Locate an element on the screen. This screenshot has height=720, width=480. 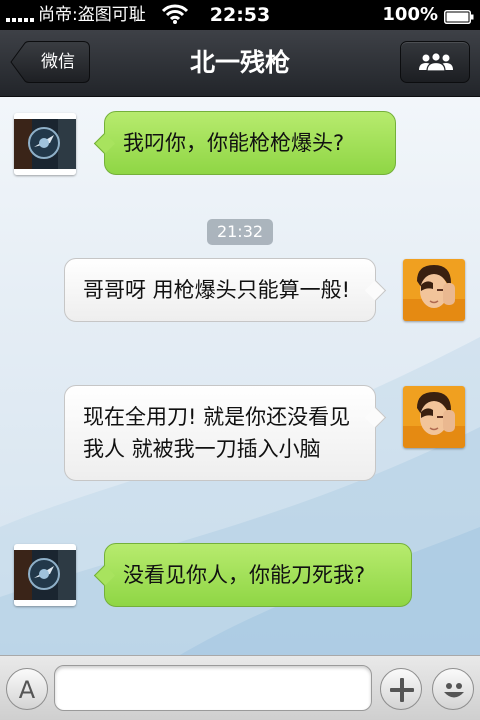
members-button is located at coordinates (435, 62).